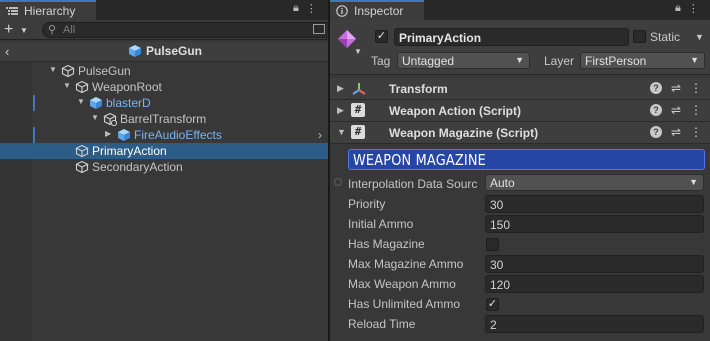 This screenshot has width=710, height=341. What do you see at coordinates (594, 182) in the screenshot?
I see `interpolation-dropdown: Auto ▼` at bounding box center [594, 182].